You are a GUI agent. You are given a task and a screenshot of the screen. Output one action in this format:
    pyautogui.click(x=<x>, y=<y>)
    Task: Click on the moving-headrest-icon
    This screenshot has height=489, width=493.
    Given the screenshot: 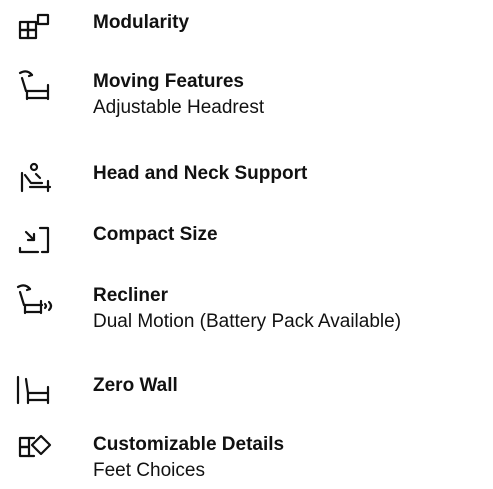 What is the action you would take?
    pyautogui.click(x=34, y=85)
    